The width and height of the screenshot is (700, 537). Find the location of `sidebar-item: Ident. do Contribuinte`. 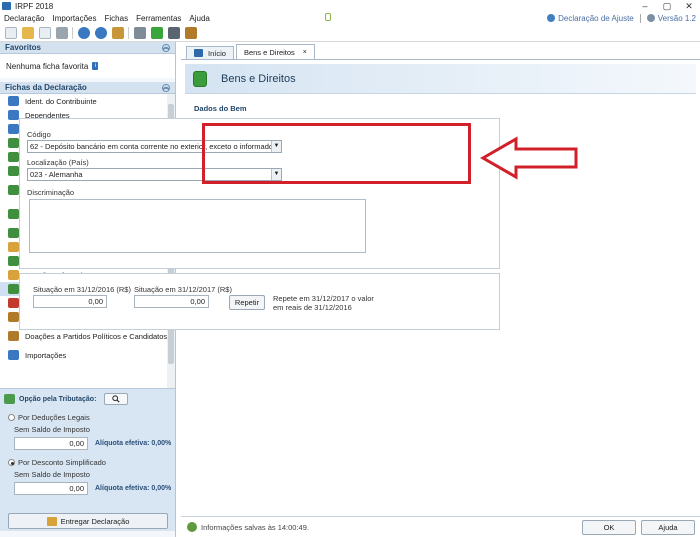

sidebar-item: Ident. do Contribuinte is located at coordinates (87, 101).